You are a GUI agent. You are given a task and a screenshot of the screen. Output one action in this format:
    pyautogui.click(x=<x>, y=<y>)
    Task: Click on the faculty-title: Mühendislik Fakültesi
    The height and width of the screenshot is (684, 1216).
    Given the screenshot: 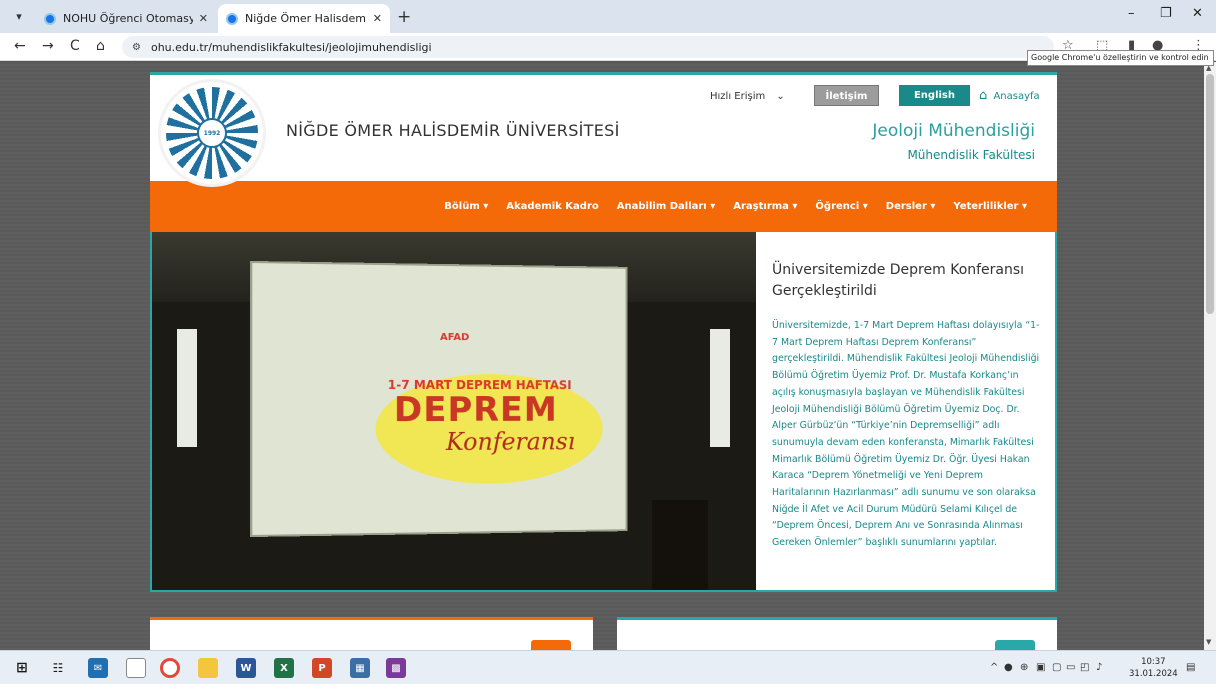 What is the action you would take?
    pyautogui.click(x=971, y=155)
    